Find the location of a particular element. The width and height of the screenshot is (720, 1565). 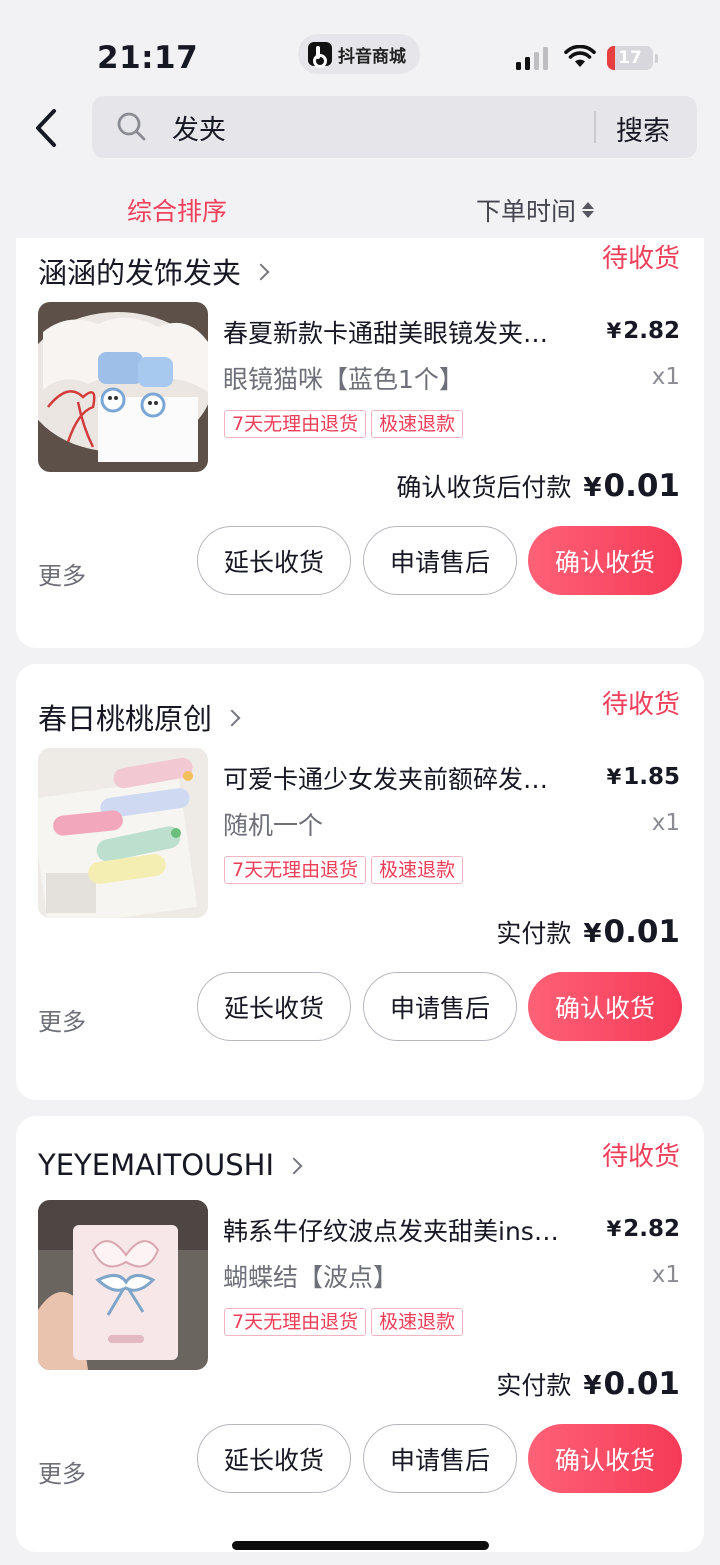

shop-name: 春日桃桃原创 is located at coordinates (125, 719).